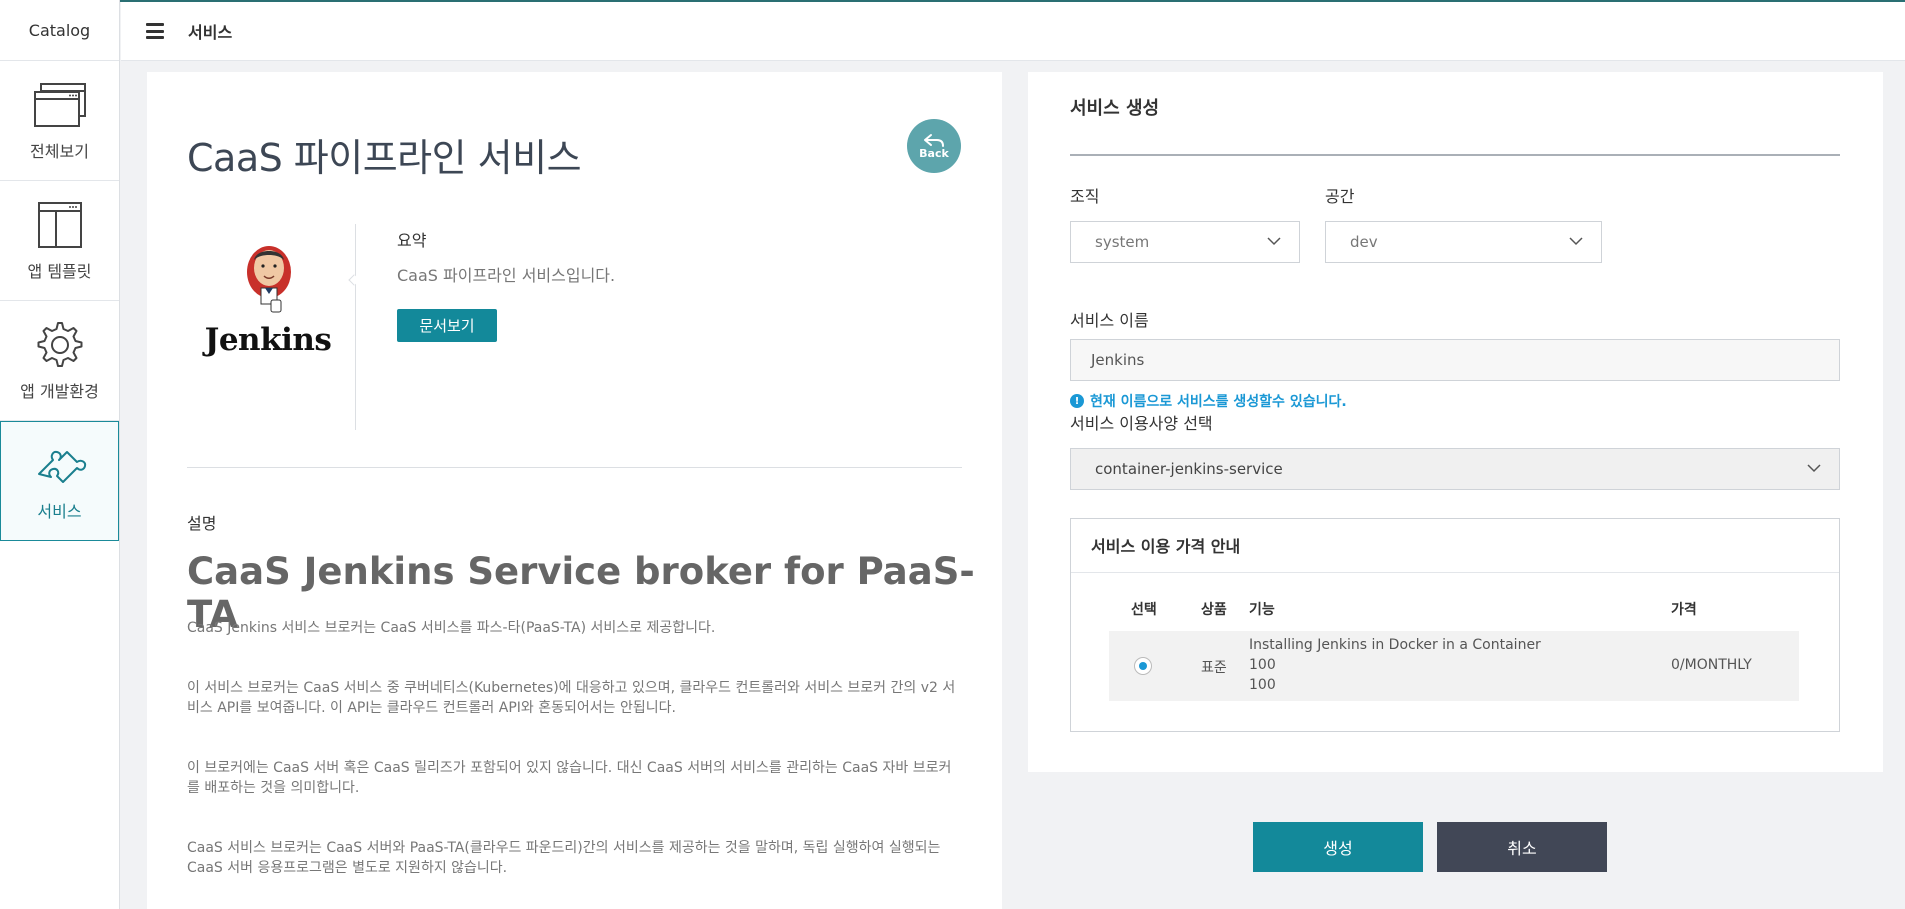 Image resolution: width=1905 pixels, height=909 pixels. I want to click on info-icon: !, so click(1077, 401).